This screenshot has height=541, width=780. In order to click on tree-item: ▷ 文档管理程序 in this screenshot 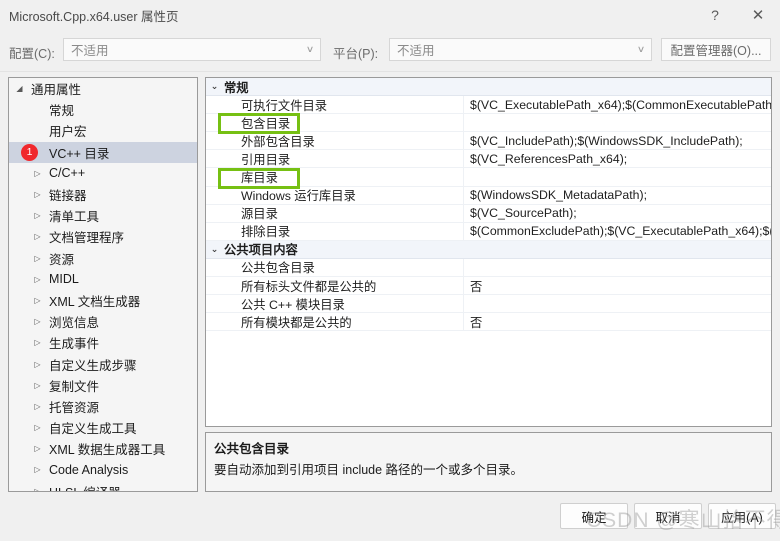, I will do `click(103, 236)`.